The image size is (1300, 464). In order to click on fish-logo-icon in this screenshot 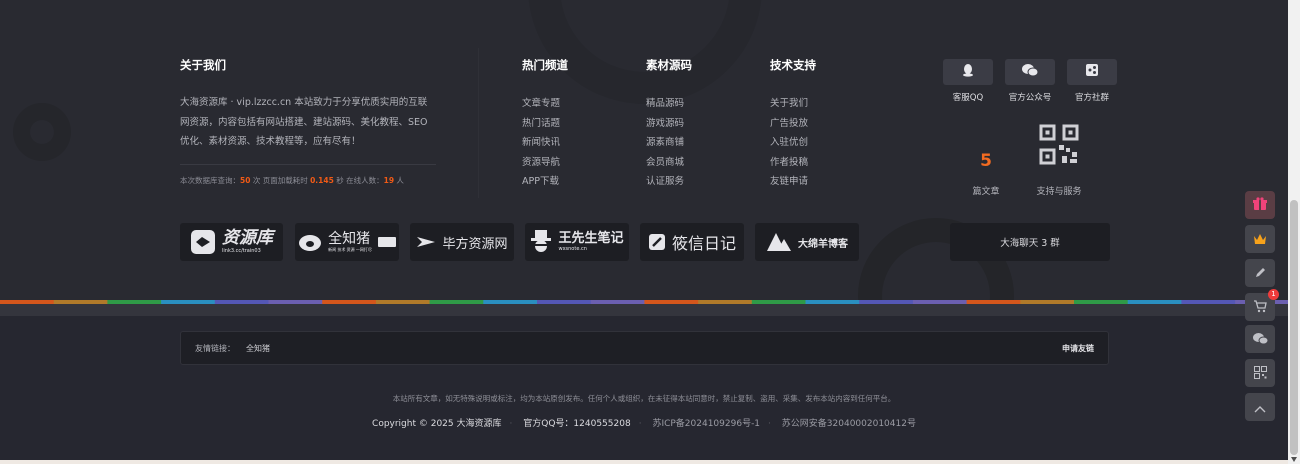, I will do `click(203, 242)`.